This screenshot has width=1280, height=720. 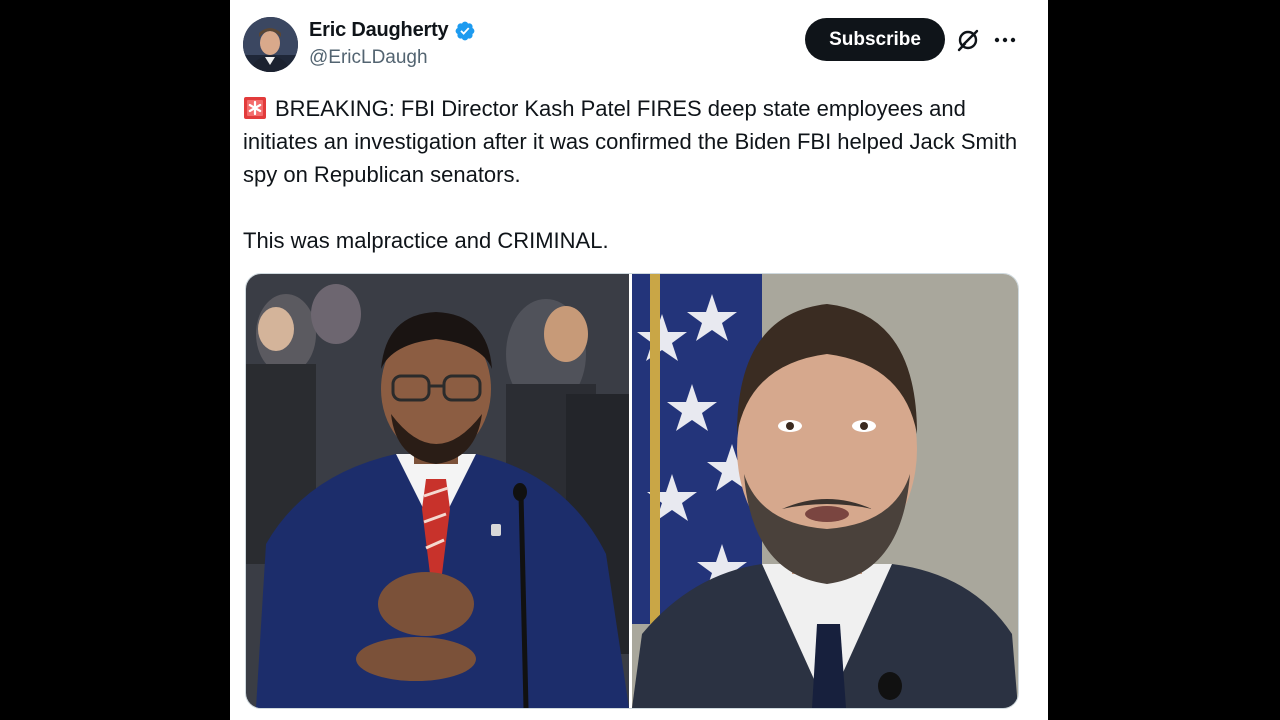 What do you see at coordinates (1005, 40) in the screenshot?
I see `more-options-icon` at bounding box center [1005, 40].